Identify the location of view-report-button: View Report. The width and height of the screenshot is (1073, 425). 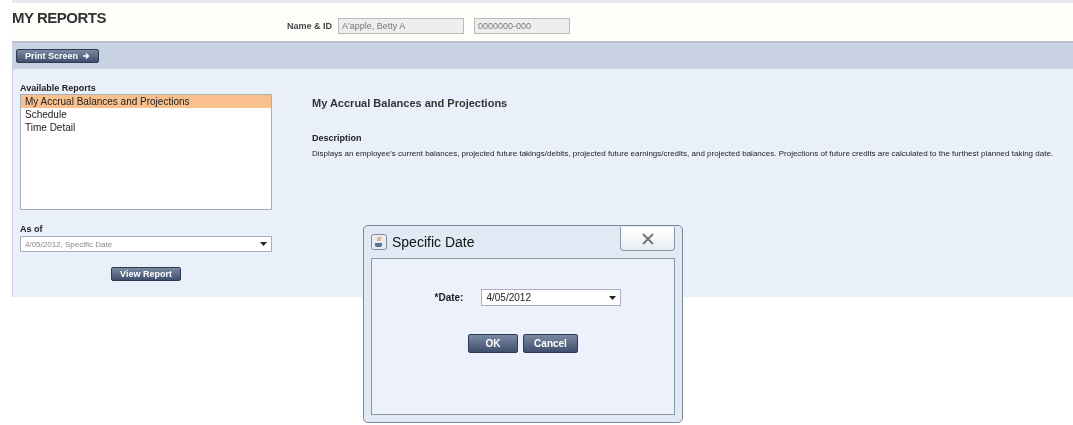
(146, 274).